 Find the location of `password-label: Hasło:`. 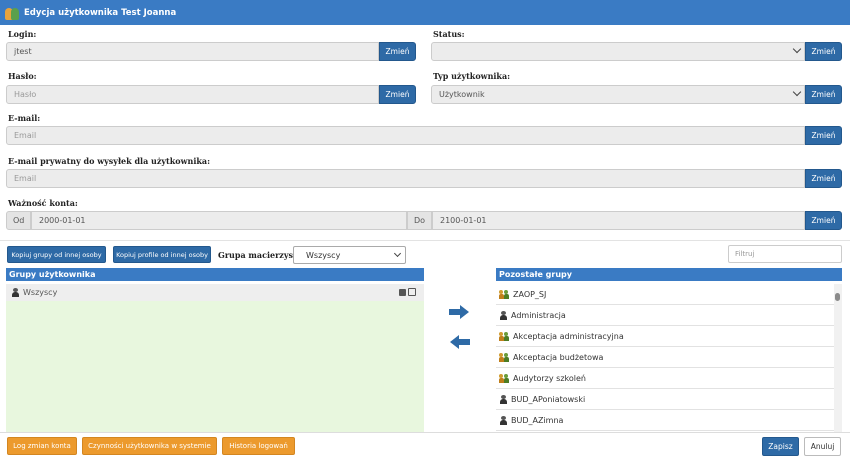

password-label: Hasło: is located at coordinates (22, 76).